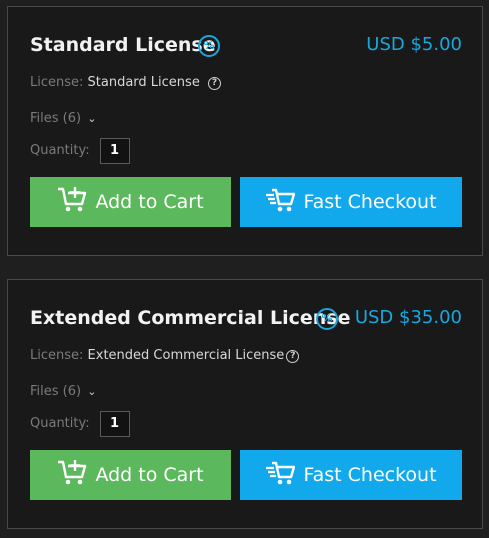  I want to click on license-price: USD $35.00, so click(408, 317).